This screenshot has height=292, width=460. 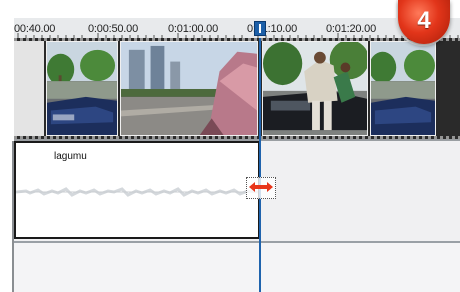 I want to click on film-sprocket-bottom, so click(x=237, y=137).